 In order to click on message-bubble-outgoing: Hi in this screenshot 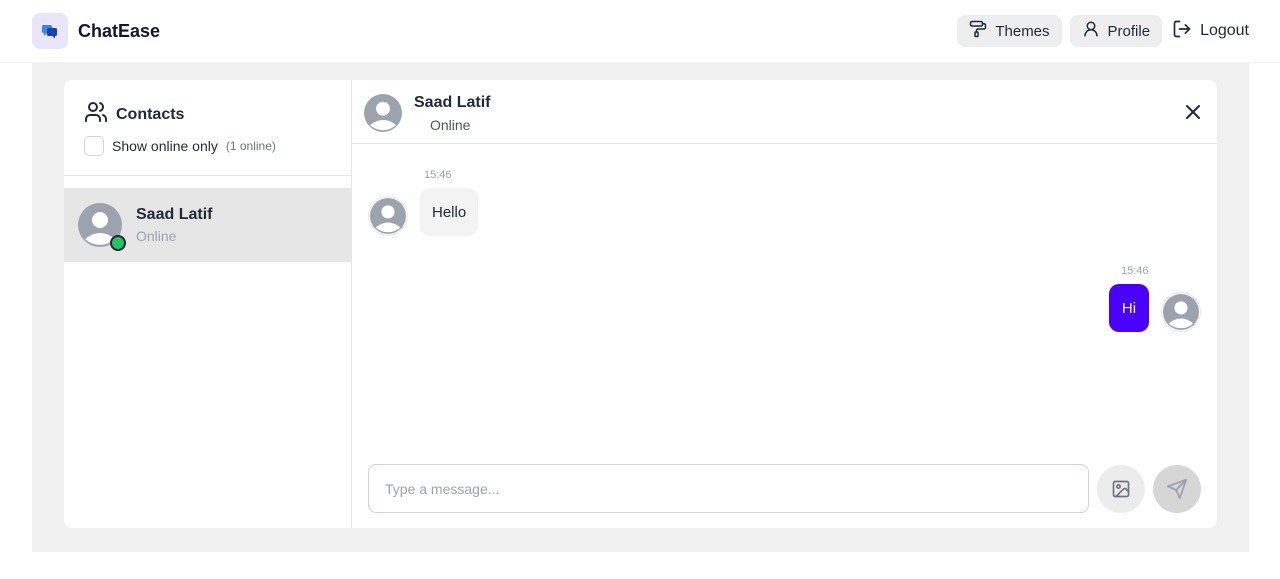, I will do `click(1129, 308)`.